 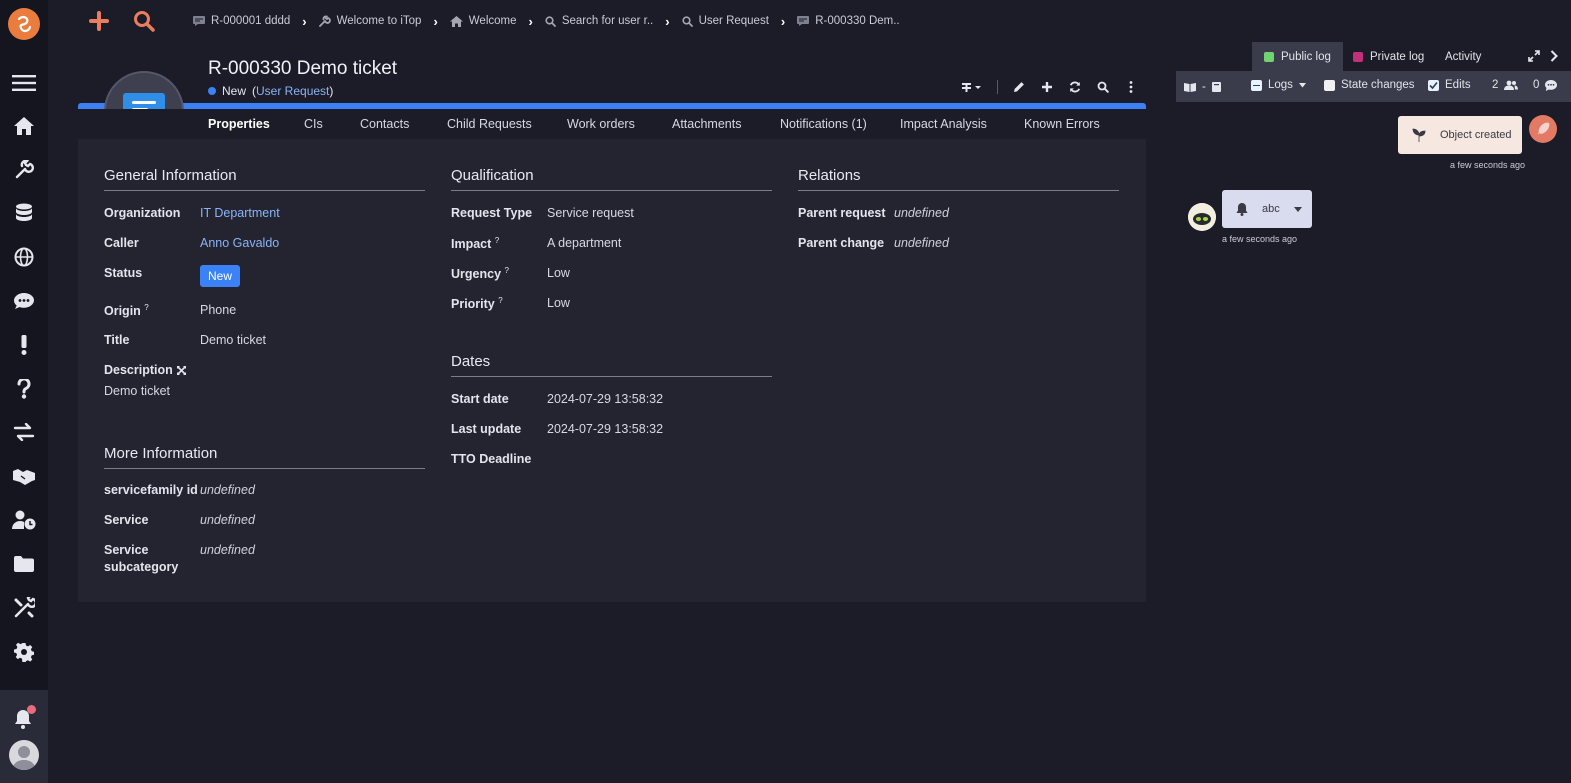 I want to click on book-closed-icon, so click(x=1216, y=87).